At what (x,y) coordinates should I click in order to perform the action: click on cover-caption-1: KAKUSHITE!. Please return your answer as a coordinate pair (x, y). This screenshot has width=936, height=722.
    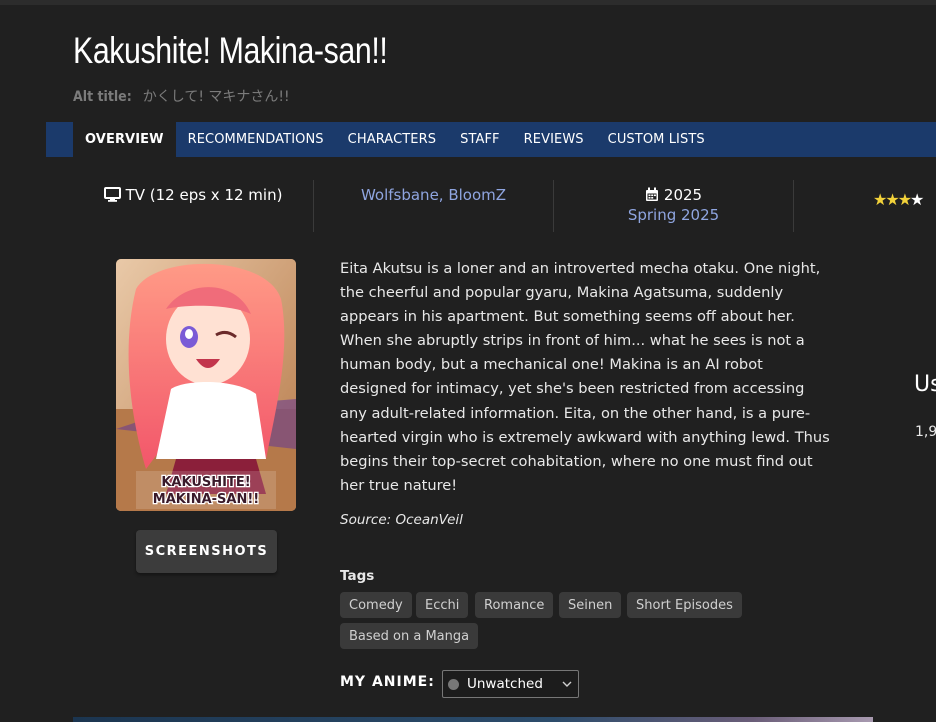
    Looking at the image, I should click on (205, 482).